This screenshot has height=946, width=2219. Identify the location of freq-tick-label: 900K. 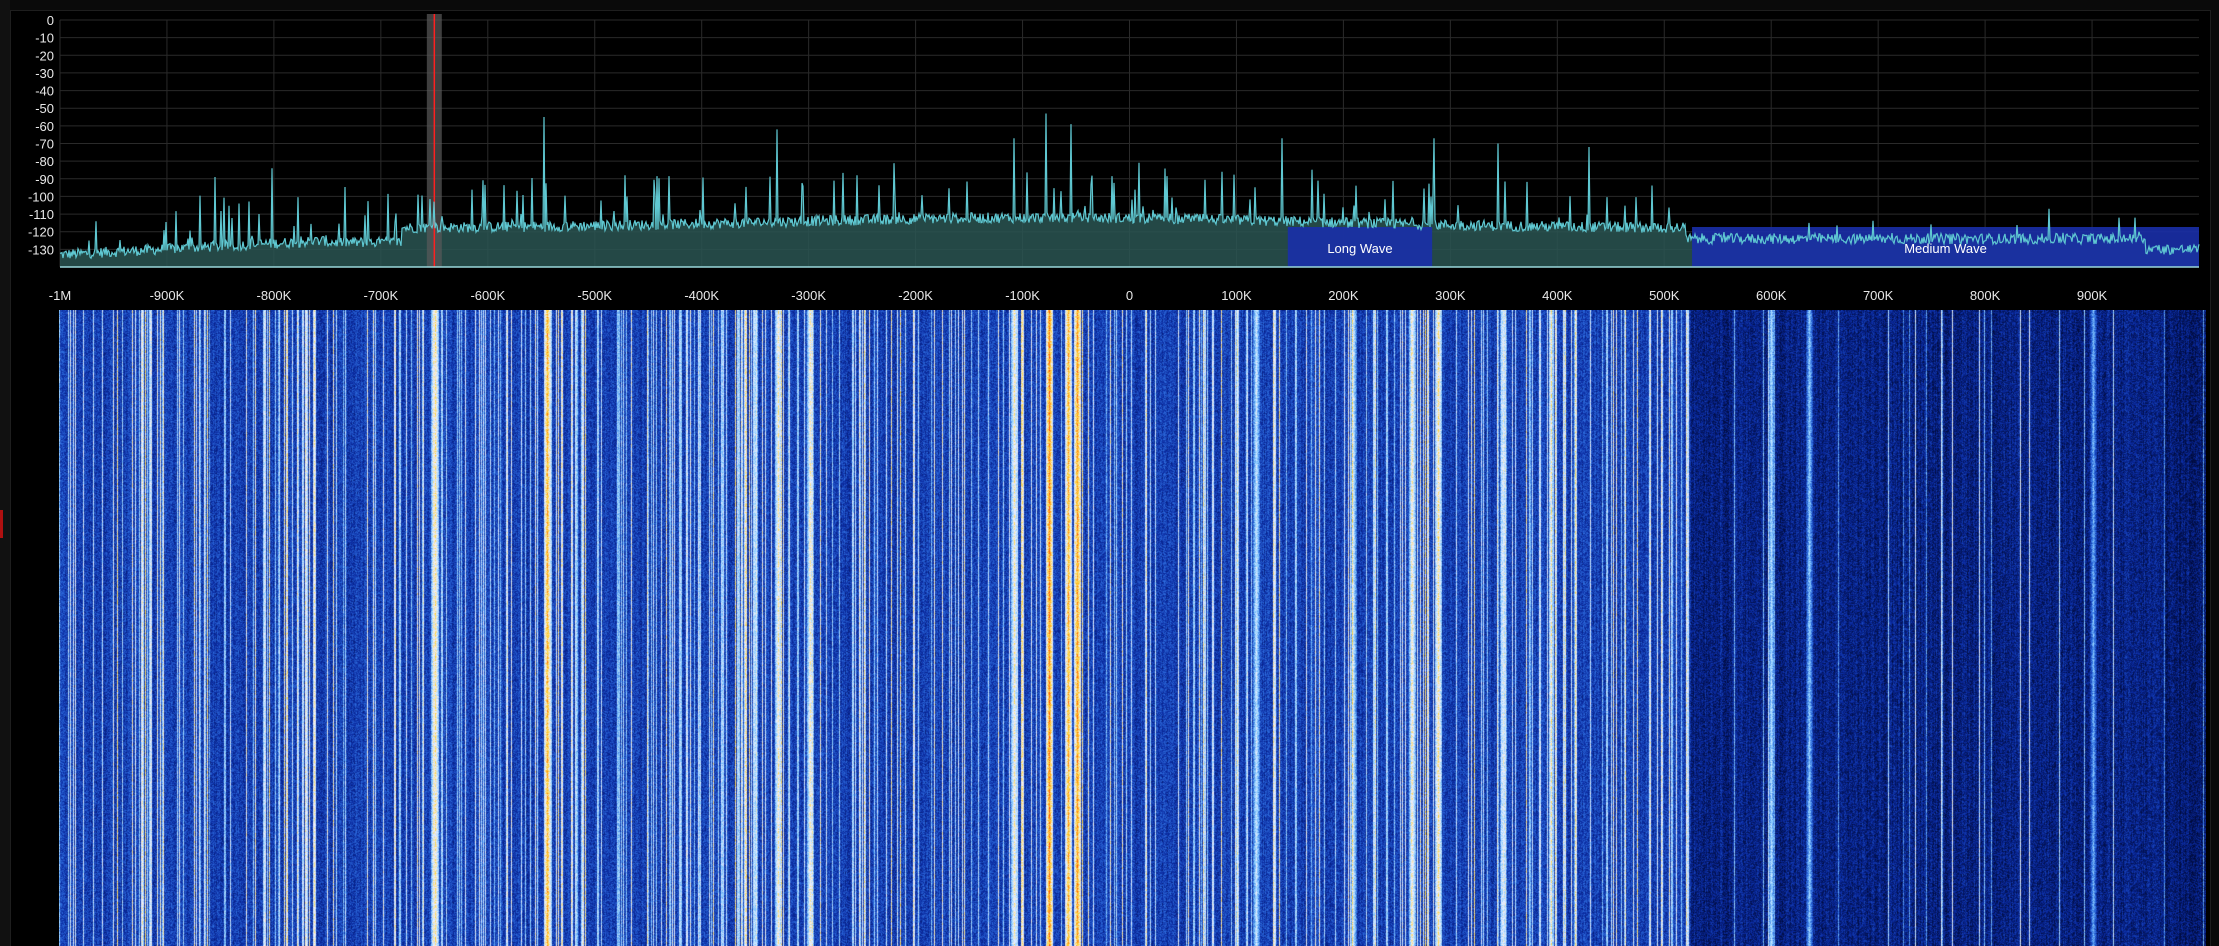
(2092, 295).